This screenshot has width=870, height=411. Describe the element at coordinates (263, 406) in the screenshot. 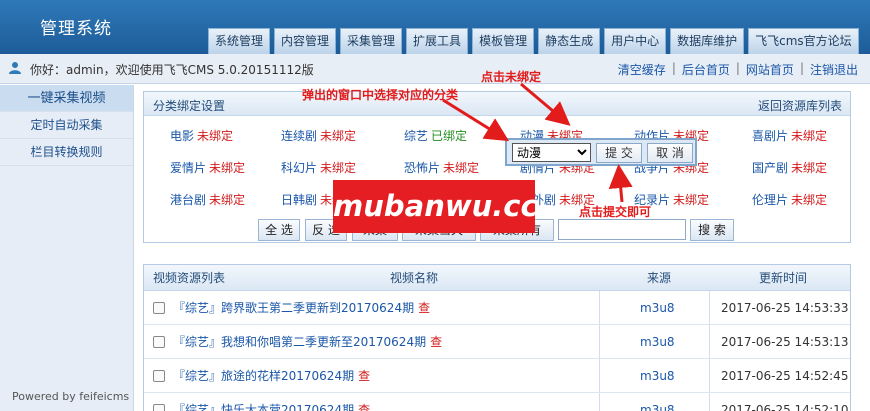

I see `video-title-link: 『综艺』快乐大本营20170624期` at that location.